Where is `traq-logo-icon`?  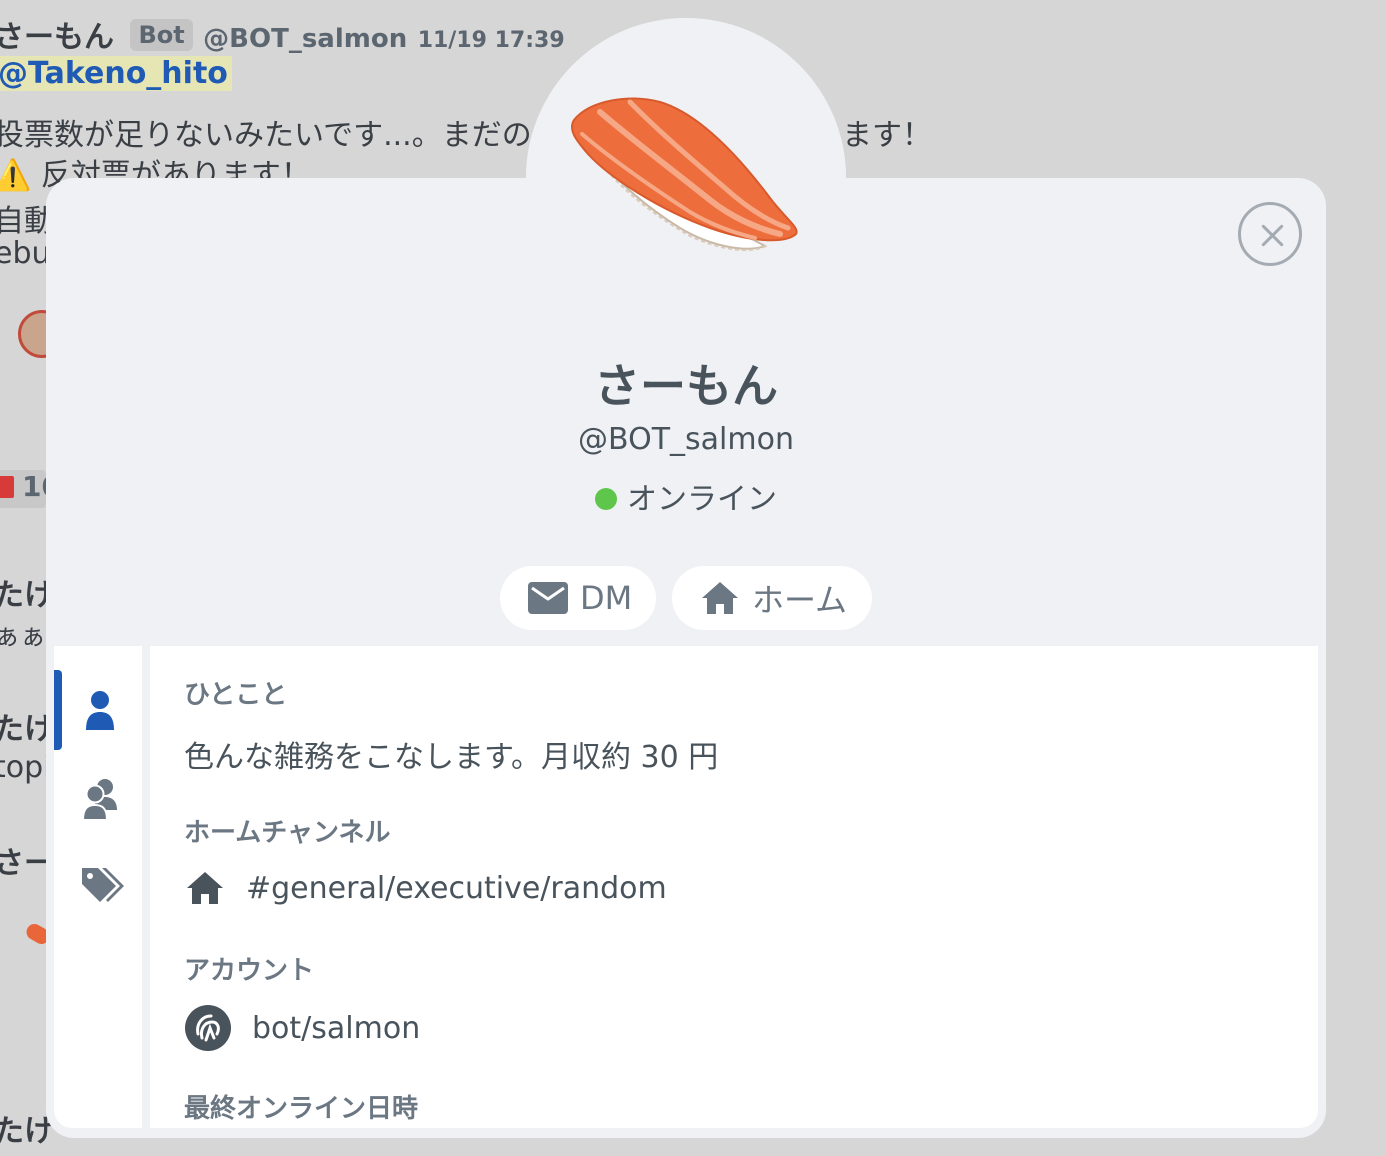 traq-logo-icon is located at coordinates (208, 1028).